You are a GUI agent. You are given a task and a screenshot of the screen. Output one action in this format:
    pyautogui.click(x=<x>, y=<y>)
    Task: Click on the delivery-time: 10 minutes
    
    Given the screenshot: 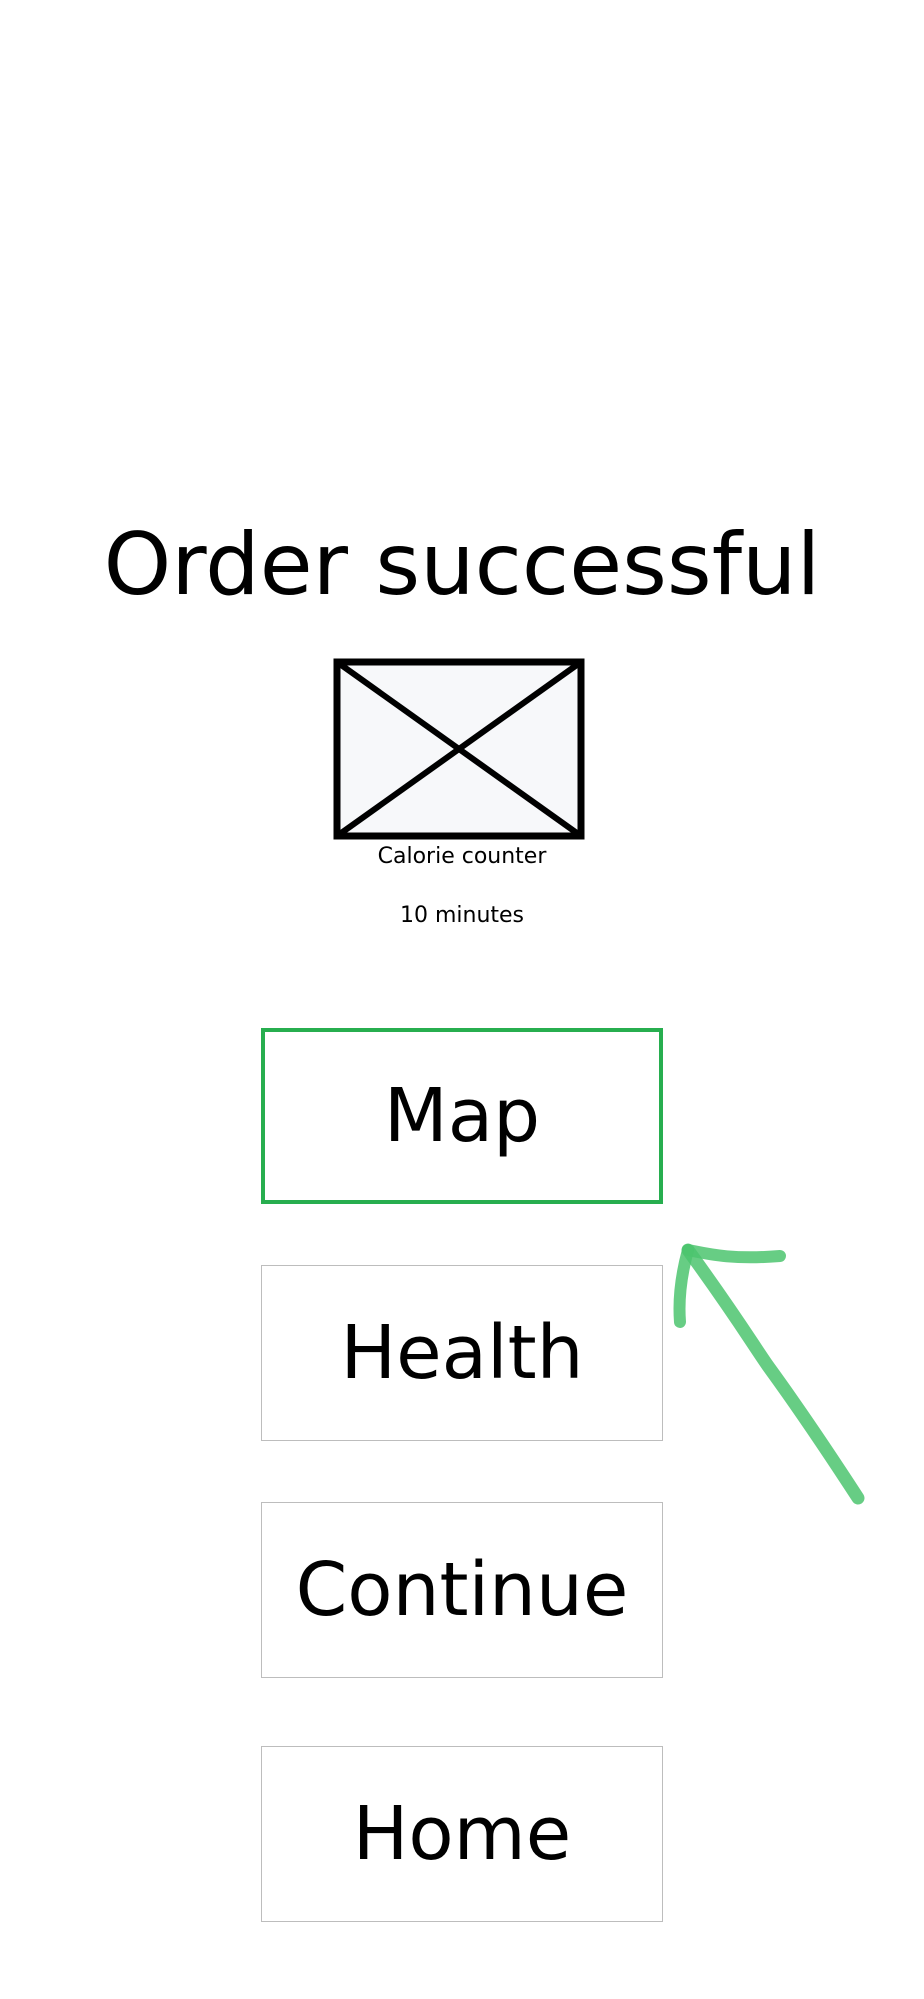 What is the action you would take?
    pyautogui.click(x=462, y=915)
    